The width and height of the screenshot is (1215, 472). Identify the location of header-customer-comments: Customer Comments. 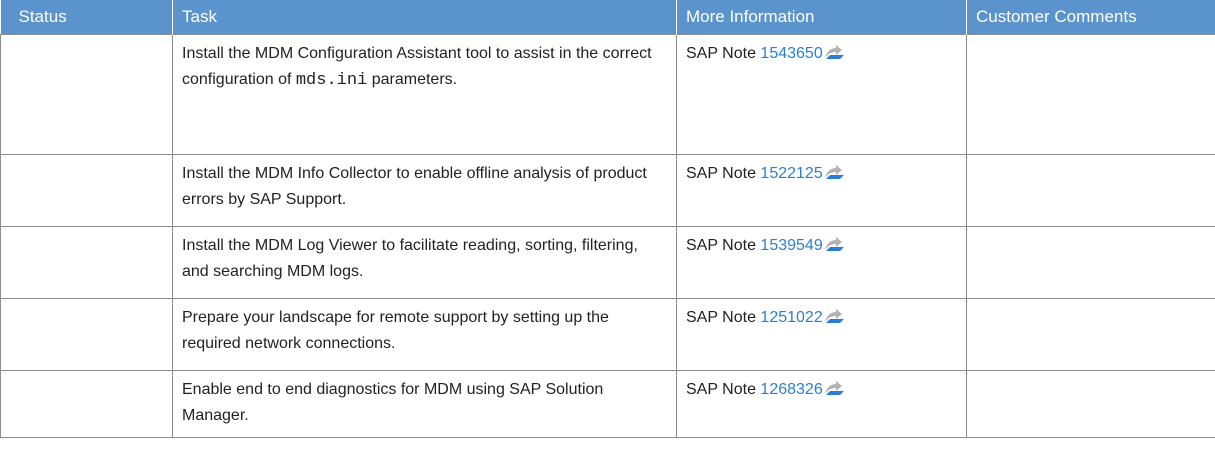
(1090, 17).